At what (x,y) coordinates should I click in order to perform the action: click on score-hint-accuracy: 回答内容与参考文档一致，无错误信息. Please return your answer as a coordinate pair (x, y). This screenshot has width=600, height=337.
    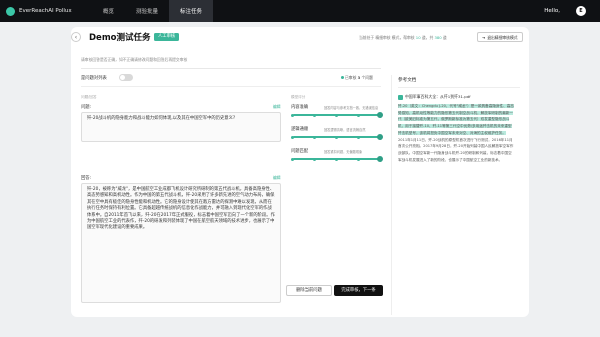
    Looking at the image, I should click on (351, 108).